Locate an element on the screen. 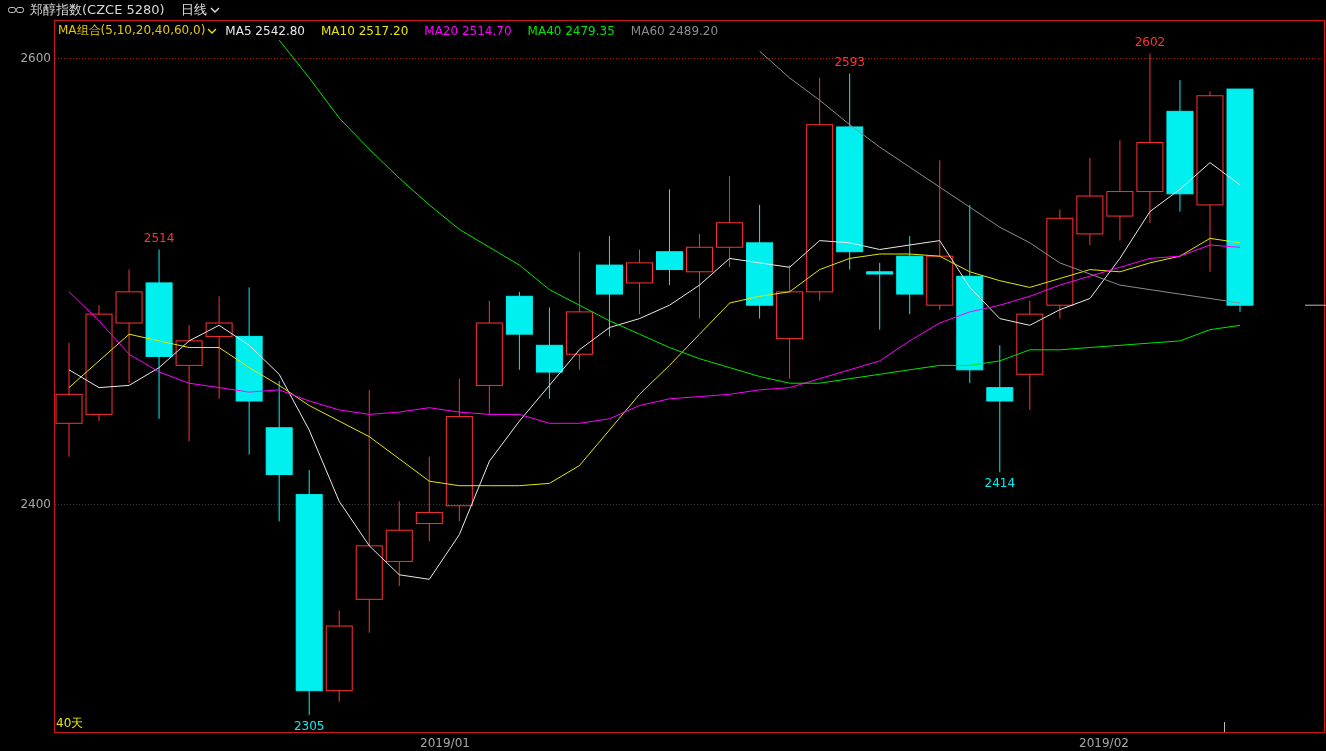 The height and width of the screenshot is (751, 1326). link-icon is located at coordinates (16, 10).